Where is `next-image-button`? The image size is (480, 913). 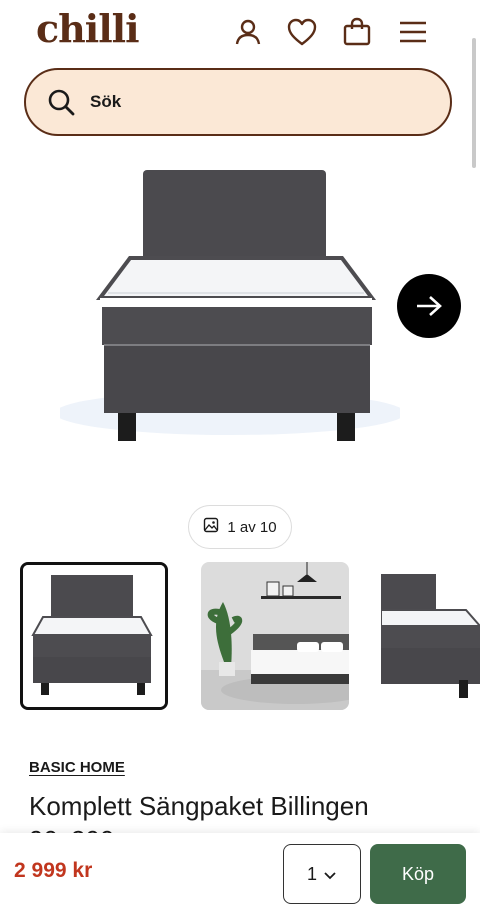
next-image-button is located at coordinates (429, 306).